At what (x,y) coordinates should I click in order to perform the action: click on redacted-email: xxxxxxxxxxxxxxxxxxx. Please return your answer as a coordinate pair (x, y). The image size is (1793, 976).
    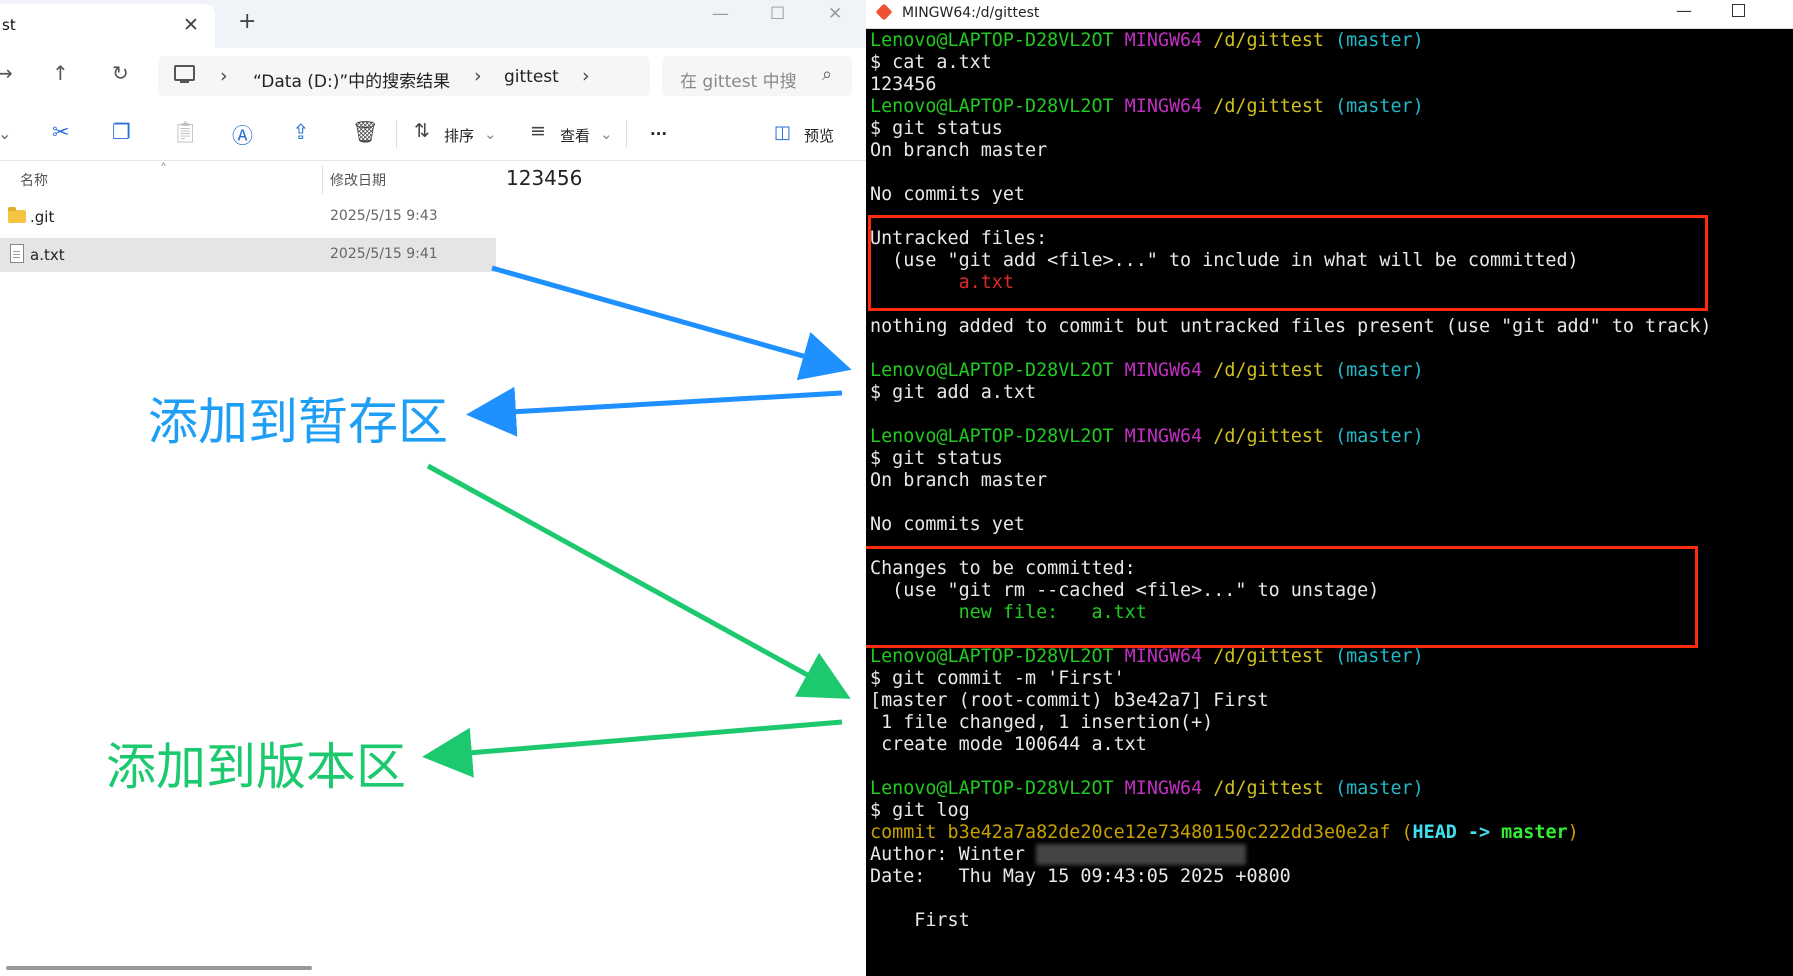
    Looking at the image, I should click on (1141, 854).